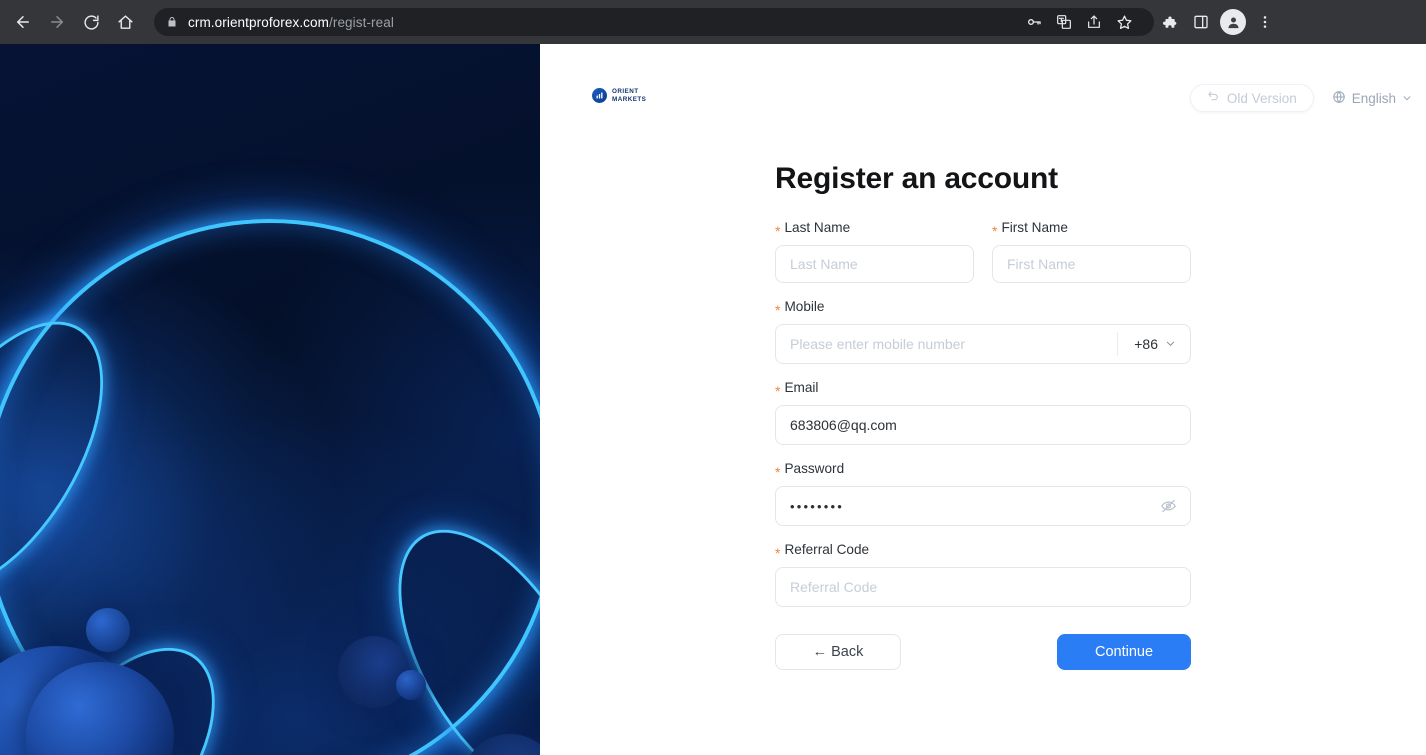  What do you see at coordinates (1261, 98) in the screenshot?
I see `old-version-label: Old Version` at bounding box center [1261, 98].